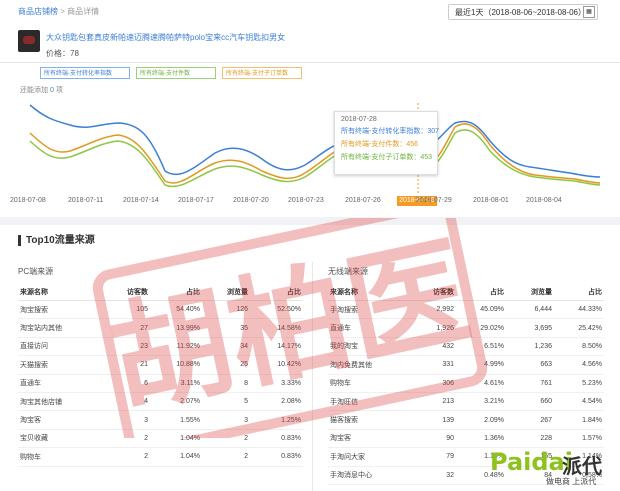  I want to click on tooltip-conversion-index: 所有终端-支付转化率指数：307, so click(390, 131).